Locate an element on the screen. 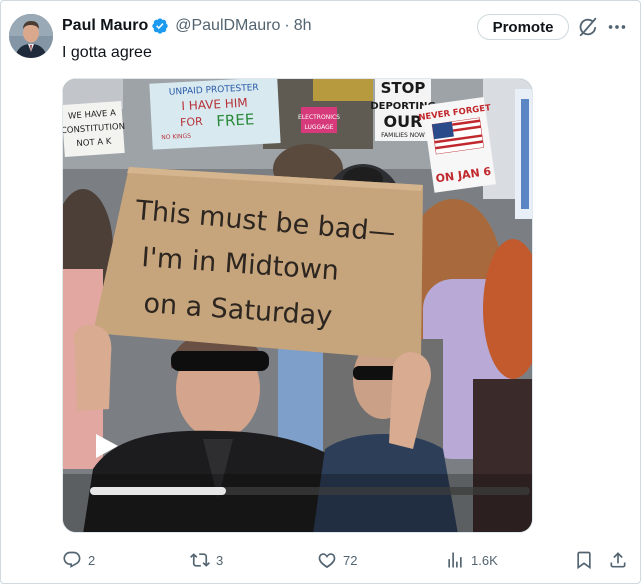 The image size is (641, 584). repost-count: 3 is located at coordinates (220, 560).